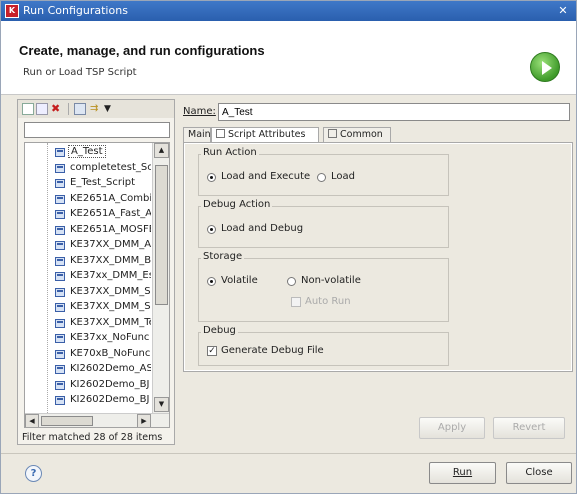  I want to click on scroll-right-icon: ▶, so click(144, 420).